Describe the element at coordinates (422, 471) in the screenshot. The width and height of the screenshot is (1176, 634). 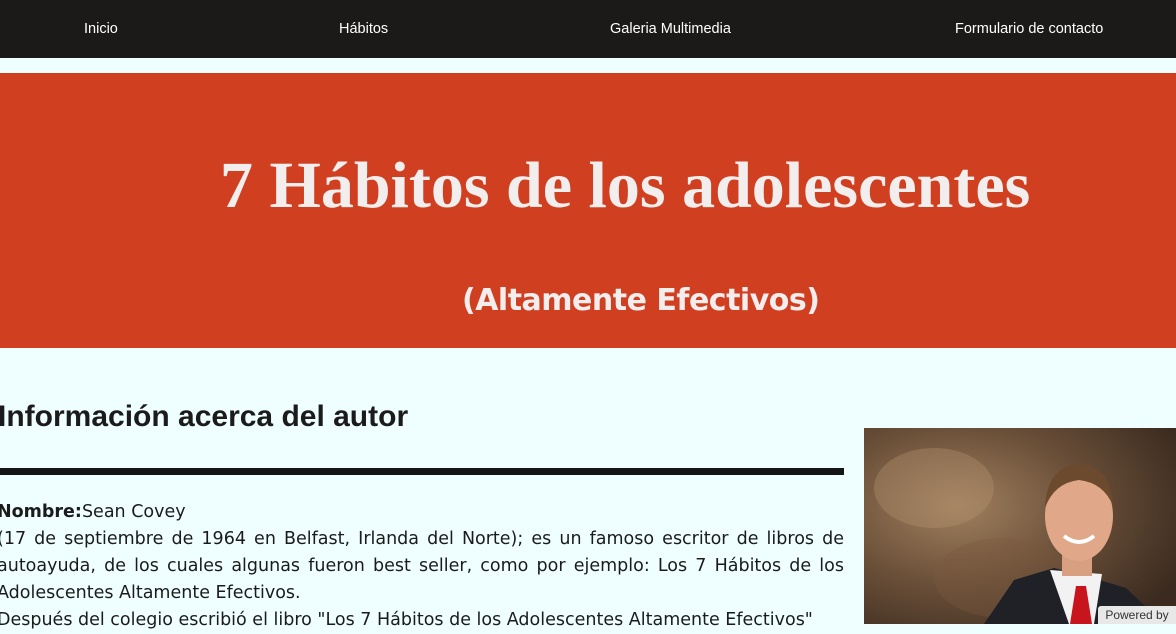
I see `section-divider` at that location.